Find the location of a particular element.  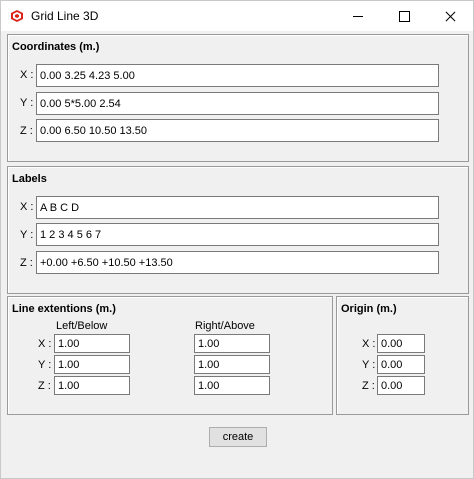

origin-group-title: Origin (m.) is located at coordinates (369, 309).